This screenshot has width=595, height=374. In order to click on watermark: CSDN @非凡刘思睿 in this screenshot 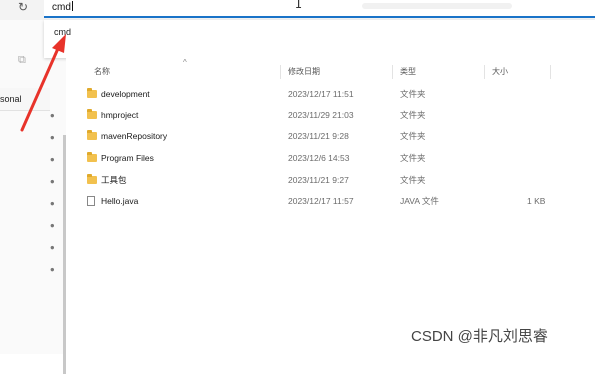, I will do `click(479, 336)`.